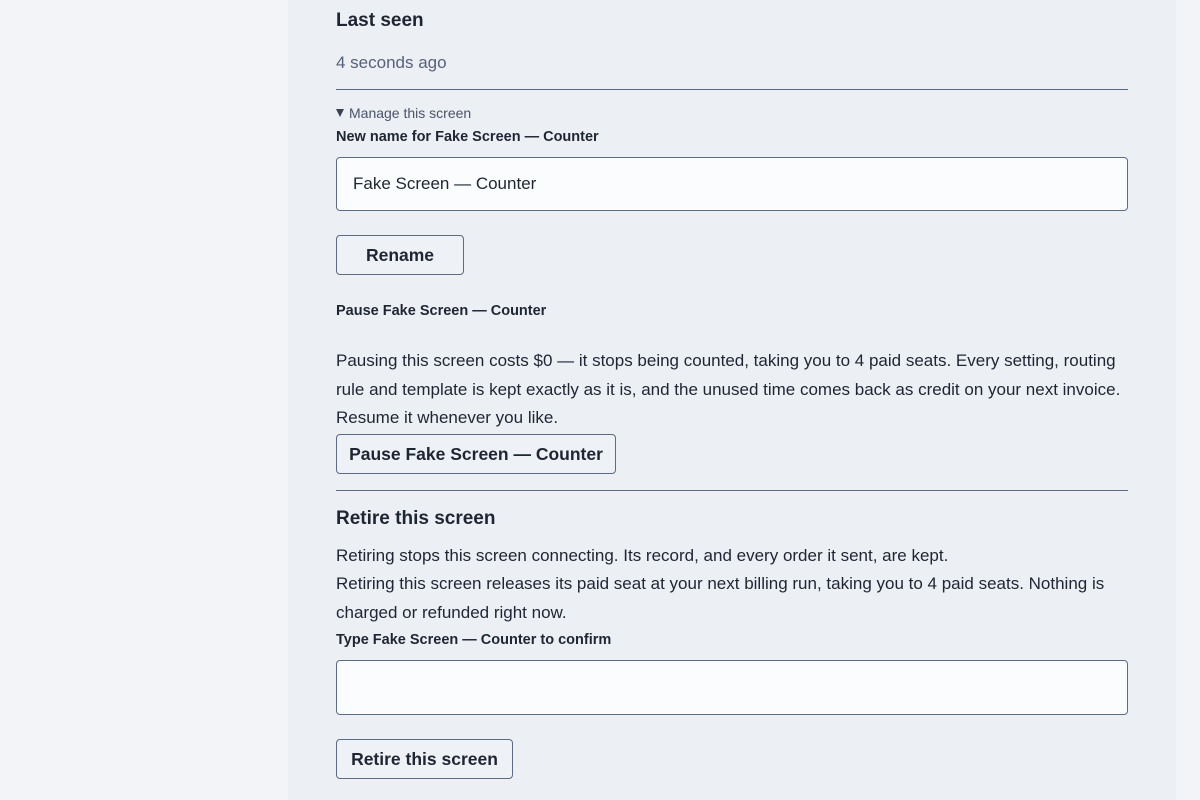 Image resolution: width=1200 pixels, height=800 pixels. I want to click on retire-heading: Retire this screen, so click(416, 518).